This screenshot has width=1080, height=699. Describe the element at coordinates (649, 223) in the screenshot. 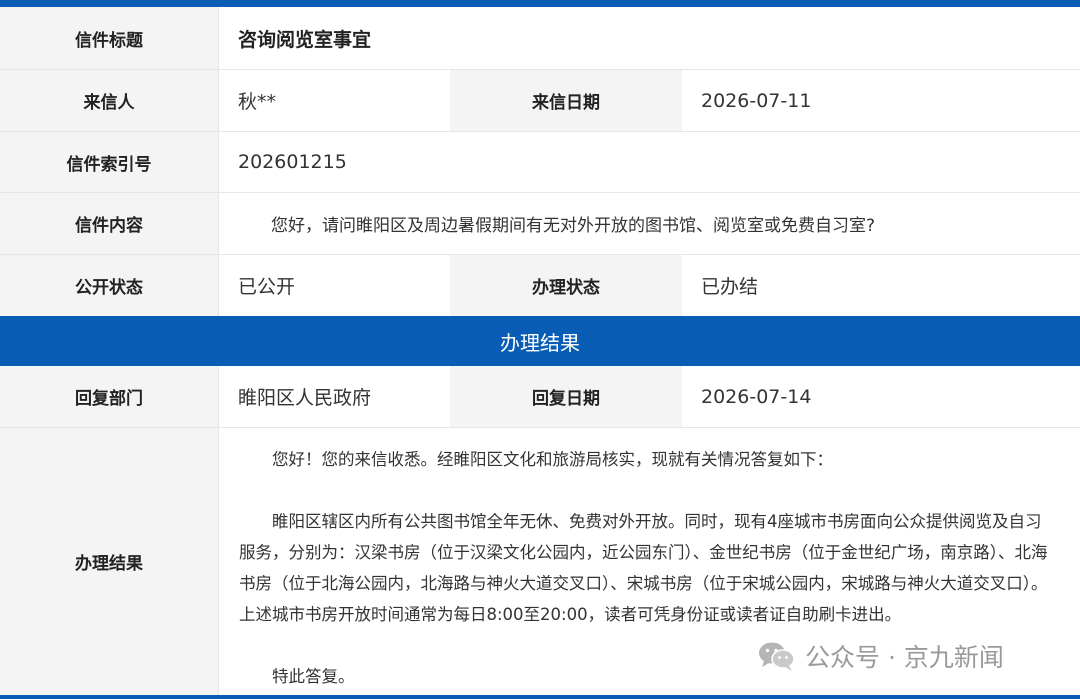

I see `content-value: 您好，请问睢阳区及周边暑假期间有无对外开放的图书馆、阅览室或免费自习室?` at that location.